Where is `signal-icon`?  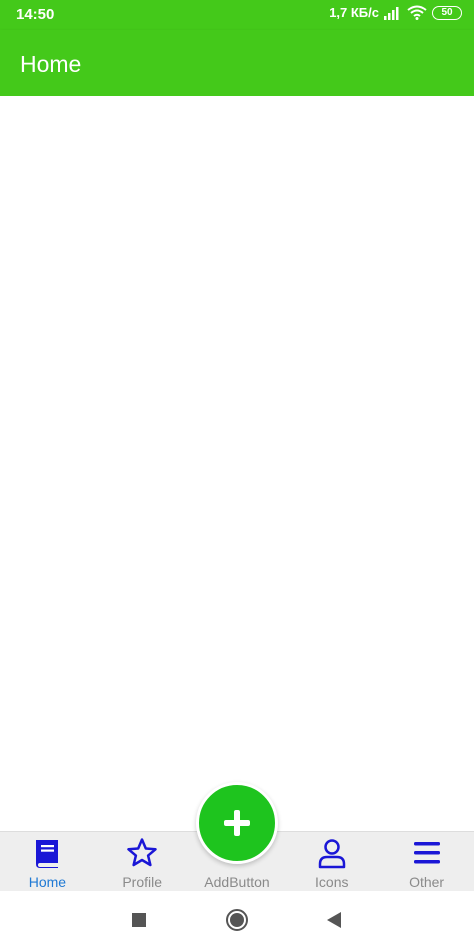
signal-icon is located at coordinates (391, 13).